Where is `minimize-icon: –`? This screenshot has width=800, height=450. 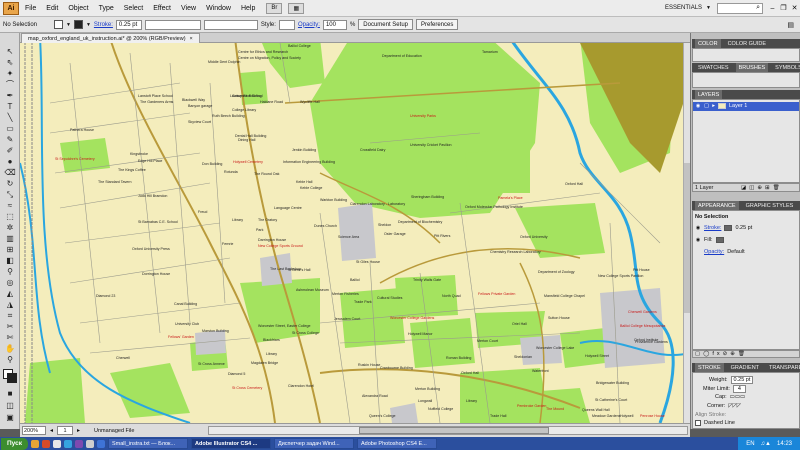 minimize-icon: – is located at coordinates (772, 8).